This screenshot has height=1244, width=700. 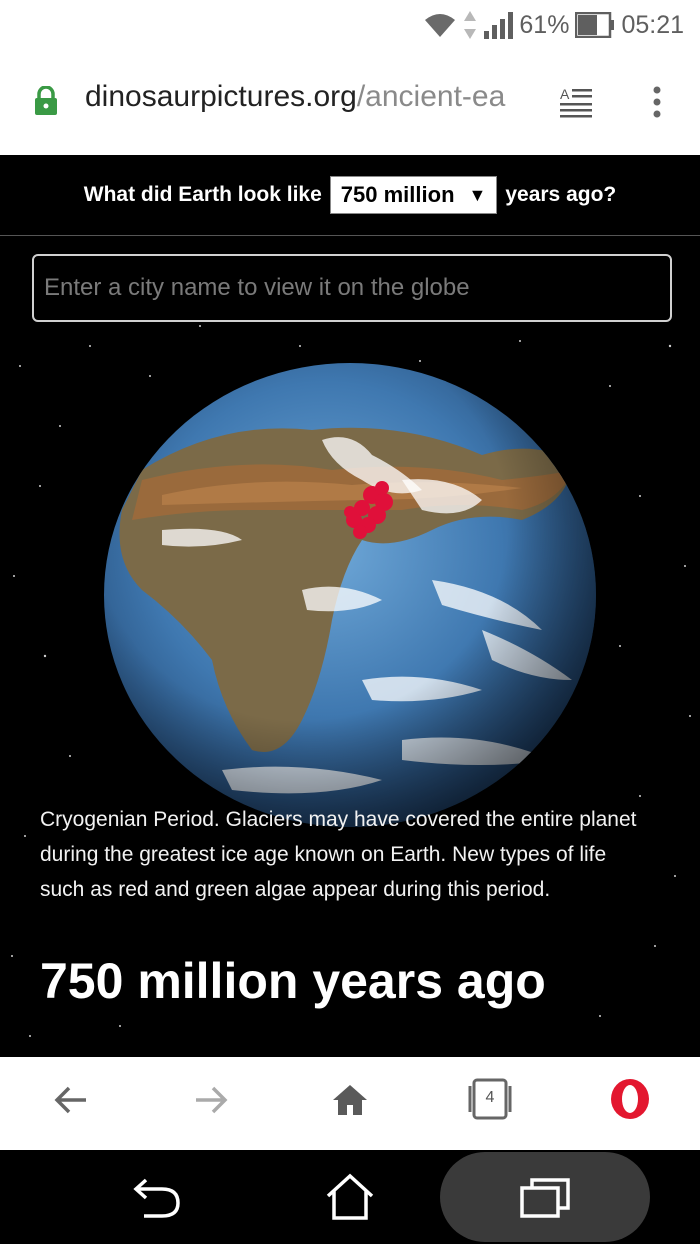 What do you see at coordinates (477, 194) in the screenshot?
I see `dropdown-caret-icon: ▼` at bounding box center [477, 194].